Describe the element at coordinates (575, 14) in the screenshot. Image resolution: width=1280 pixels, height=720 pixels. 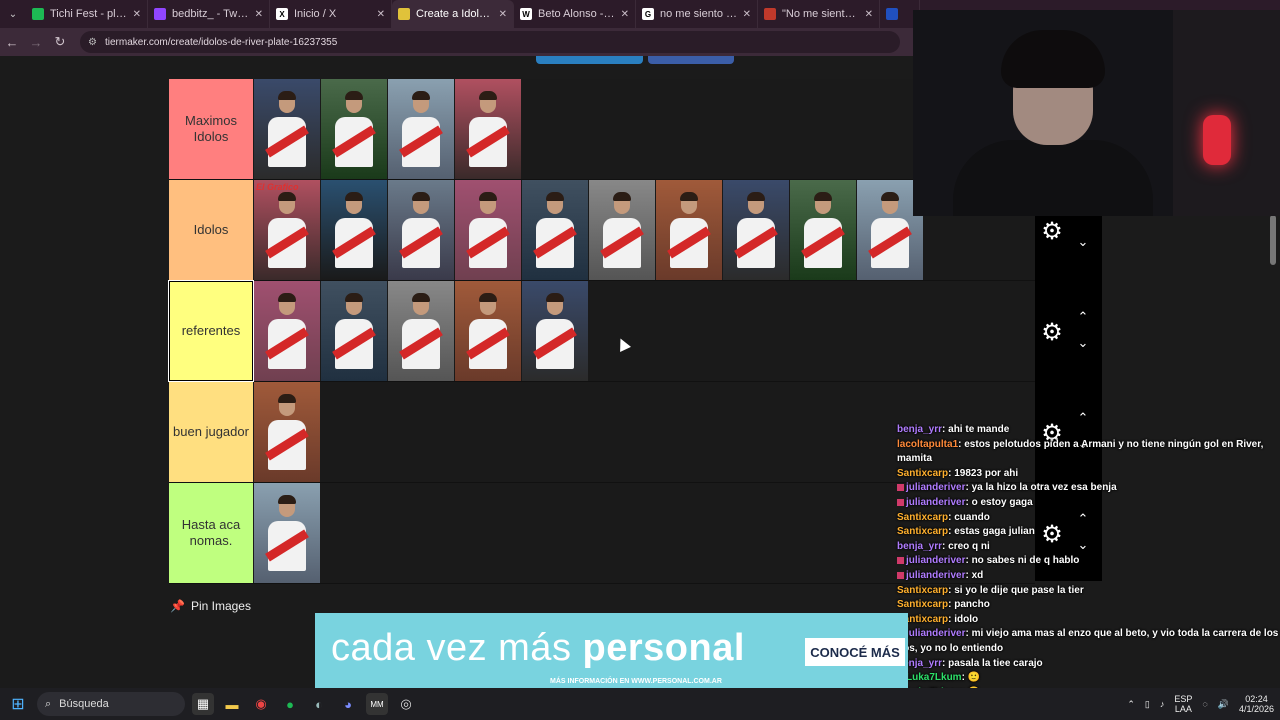
I see `browser-tab: W Beto Alonso - Wikipe ✕` at that location.